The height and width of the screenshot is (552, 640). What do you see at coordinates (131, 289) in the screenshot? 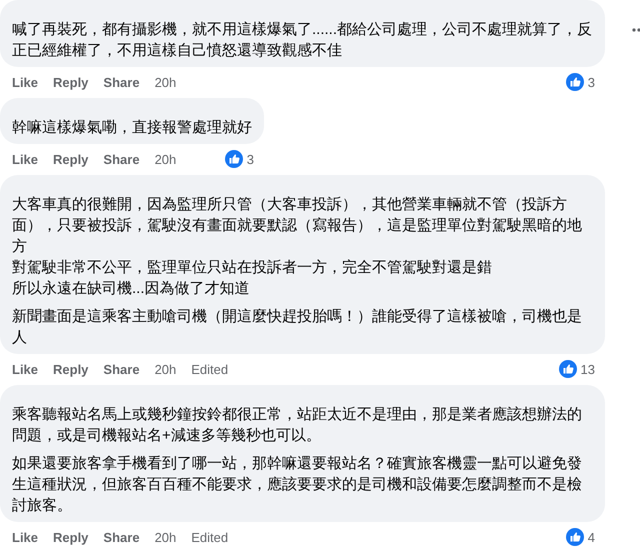
I see `comment-text: 所以永遠在缺司機...因為做了才知道` at bounding box center [131, 289].